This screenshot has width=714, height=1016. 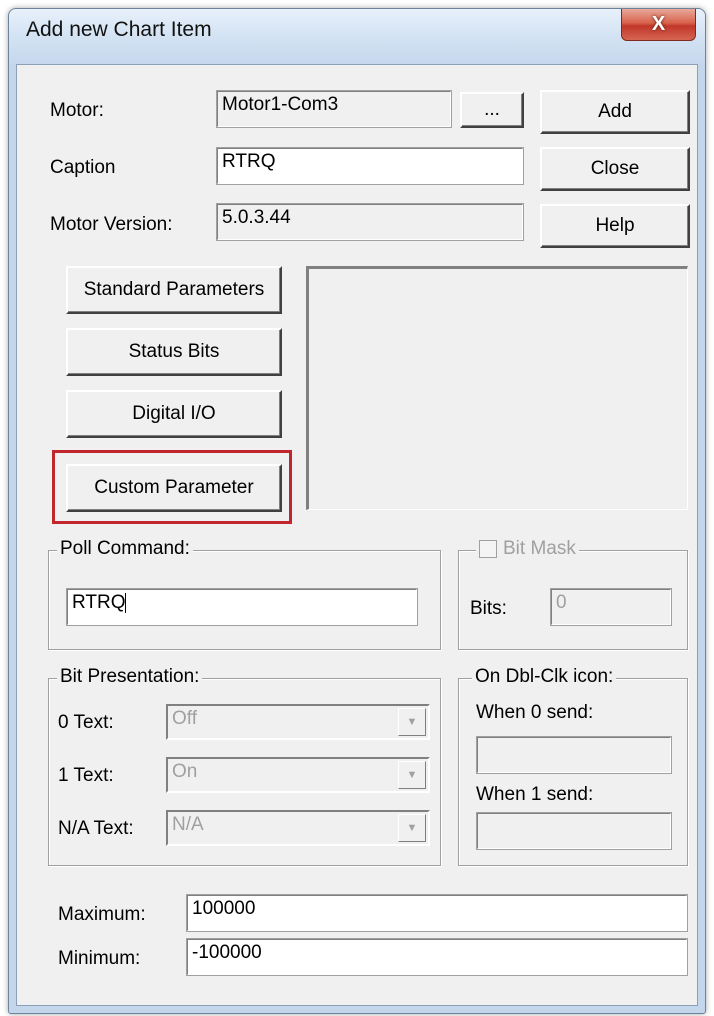 I want to click on close-icon: X, so click(x=658, y=24).